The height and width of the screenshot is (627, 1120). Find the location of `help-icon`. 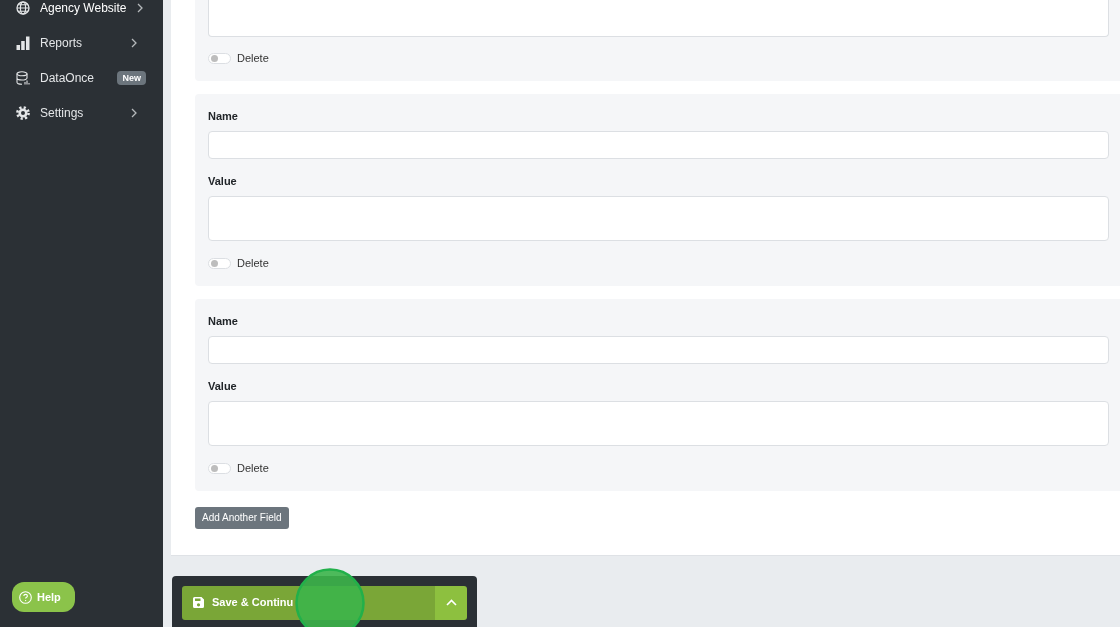

help-icon is located at coordinates (25, 597).